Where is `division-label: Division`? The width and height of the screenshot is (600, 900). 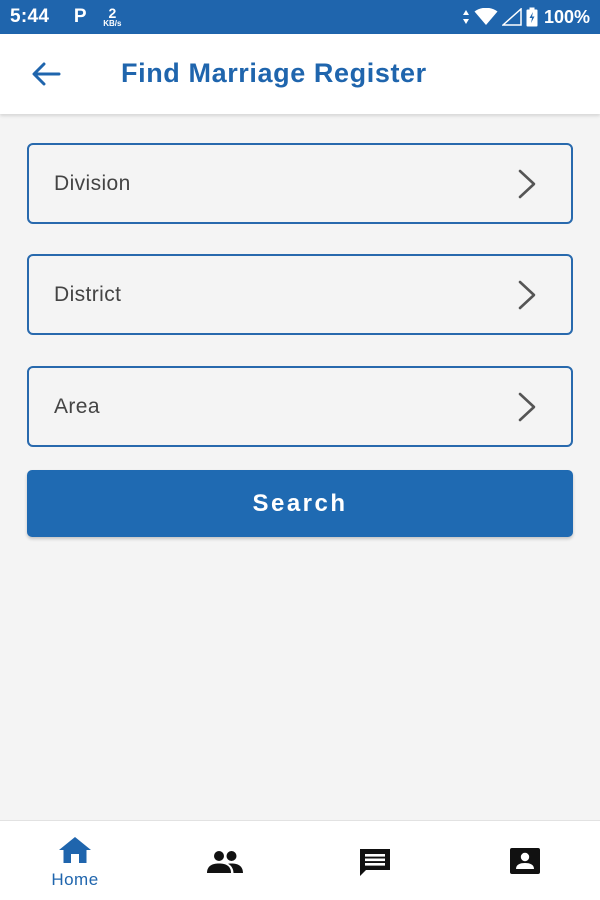
division-label: Division is located at coordinates (92, 183).